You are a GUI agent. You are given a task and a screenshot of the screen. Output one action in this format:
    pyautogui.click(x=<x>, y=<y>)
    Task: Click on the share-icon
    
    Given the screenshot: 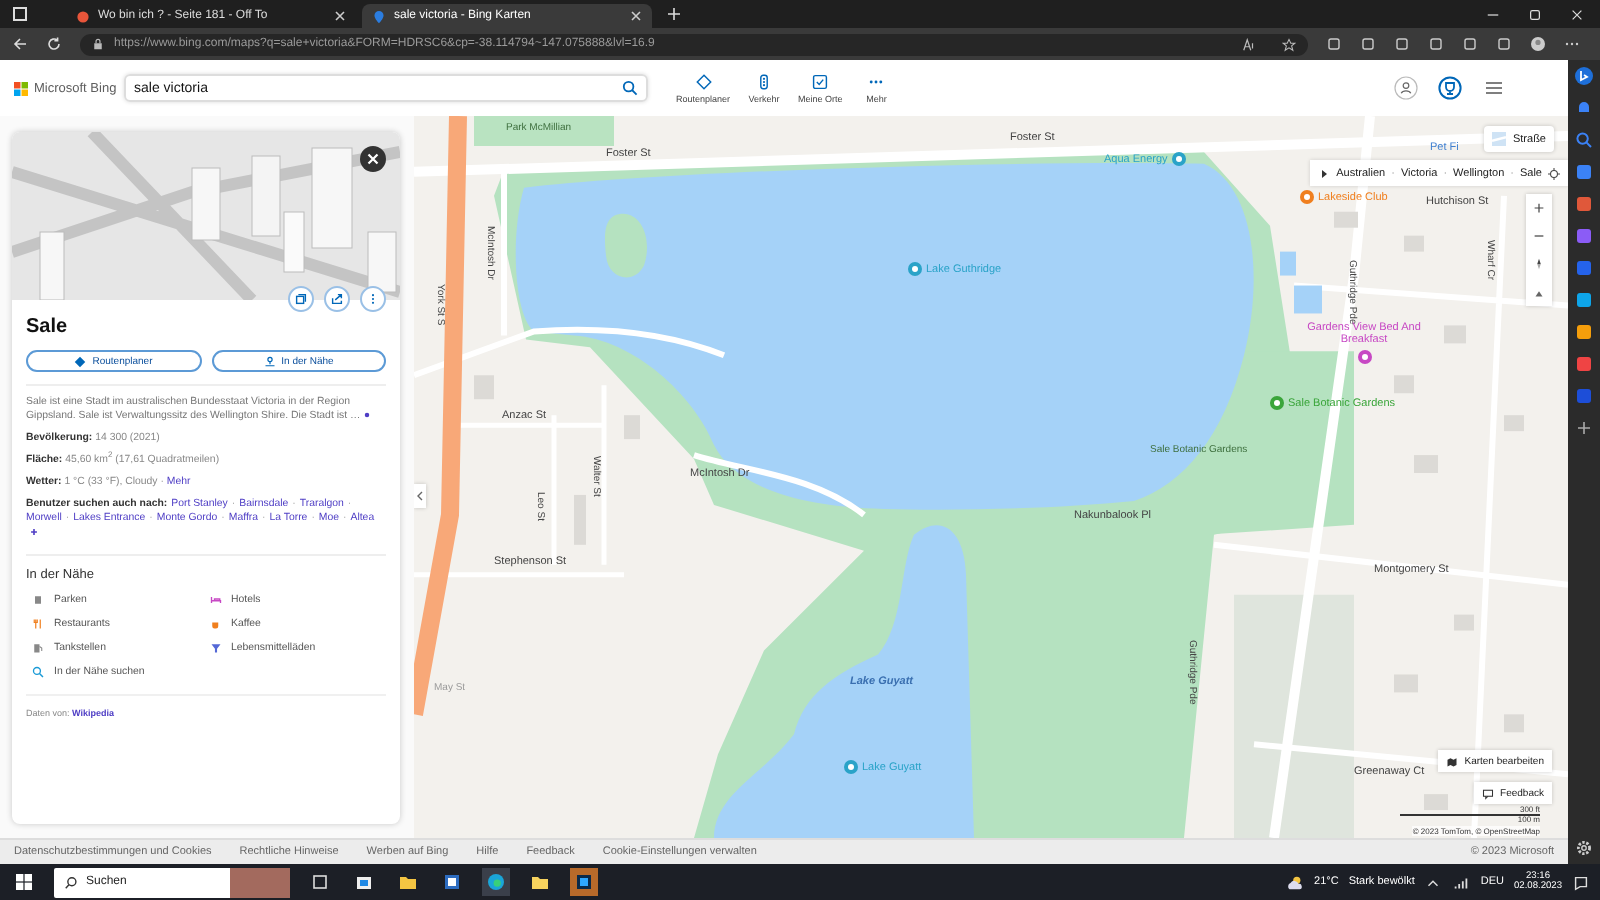 What is the action you would take?
    pyautogui.click(x=337, y=299)
    